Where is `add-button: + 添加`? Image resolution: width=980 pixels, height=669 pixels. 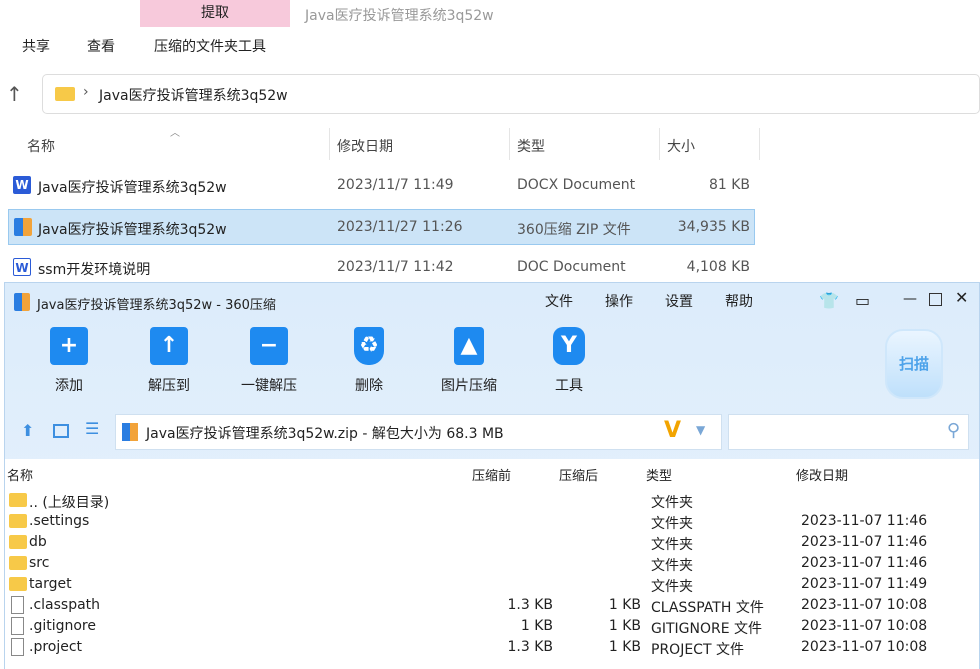 add-button: + 添加 is located at coordinates (69, 361).